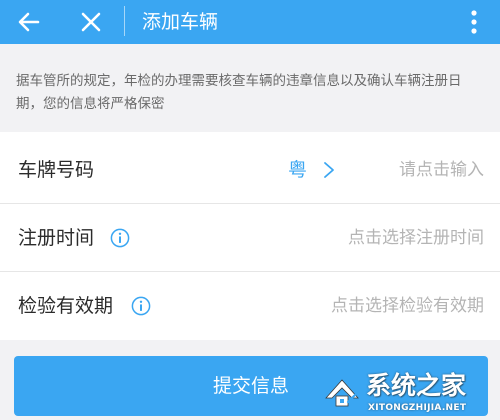  What do you see at coordinates (66, 306) in the screenshot?
I see `inspection-validity-label: 检验有效期` at bounding box center [66, 306].